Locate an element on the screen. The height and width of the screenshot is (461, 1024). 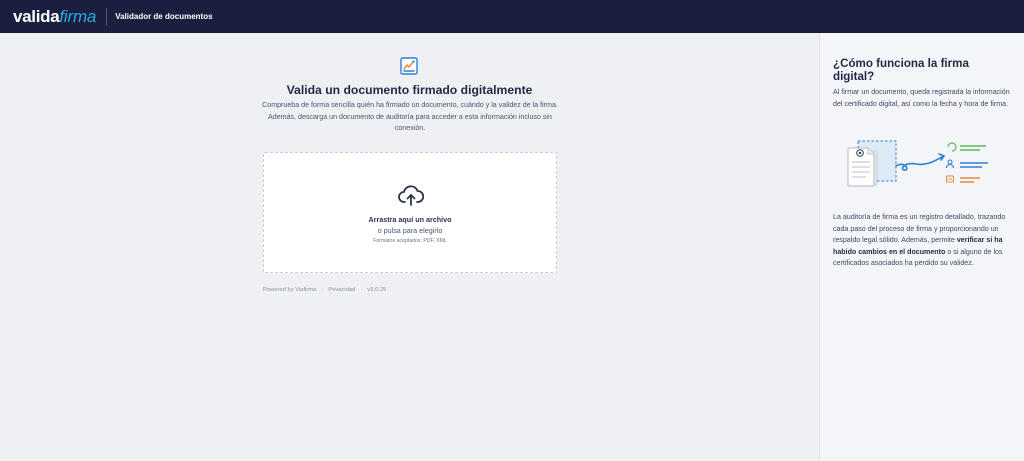
dropzone-formats-text: Formatos aceptados: PDF, XML is located at coordinates (410, 241).